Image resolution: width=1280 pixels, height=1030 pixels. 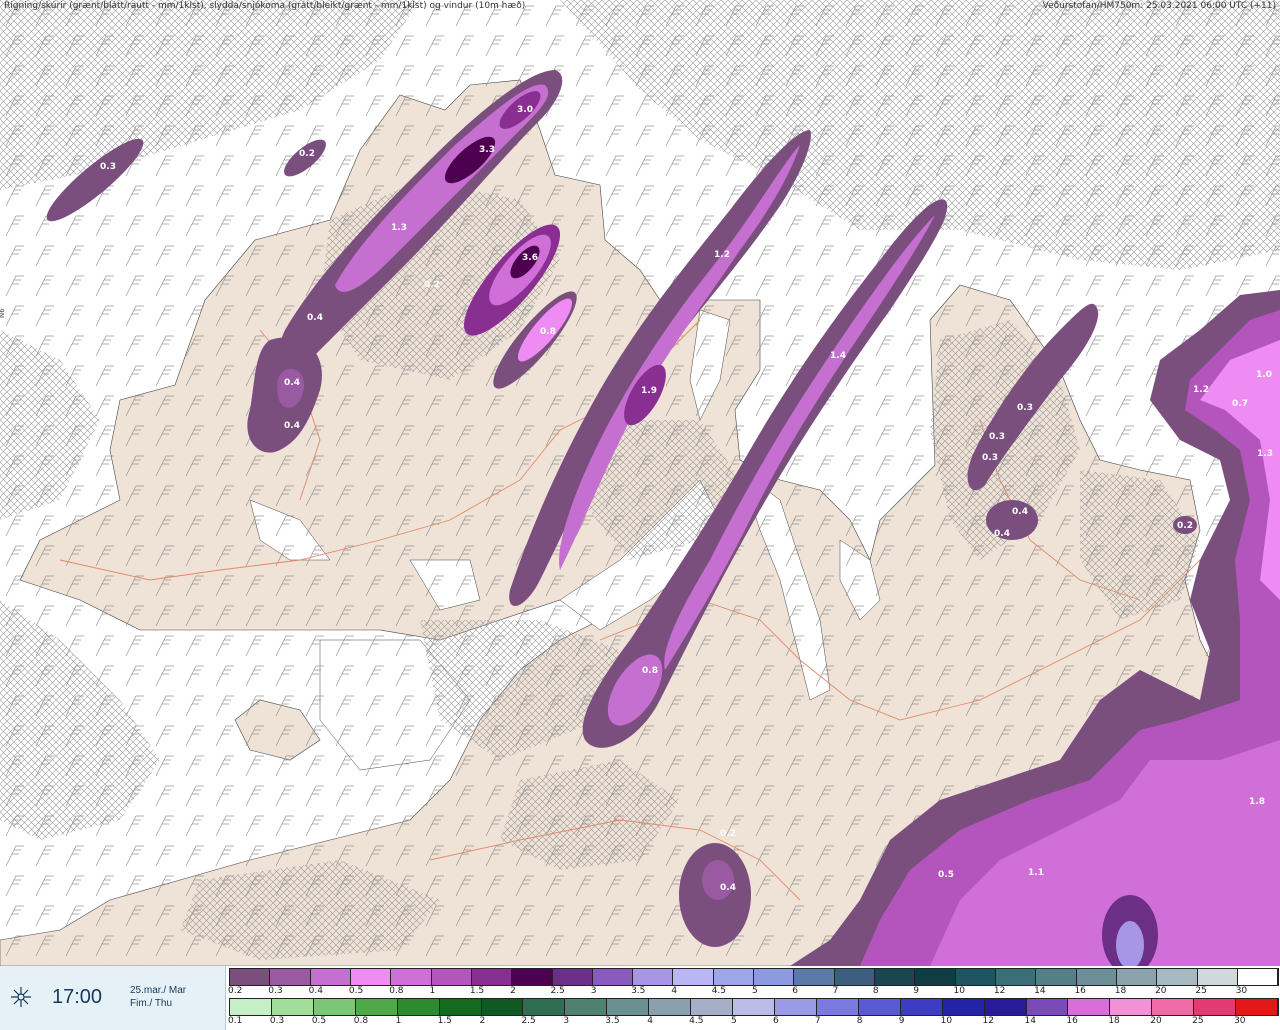 I want to click on precip-label: 1.9, so click(x=649, y=391).